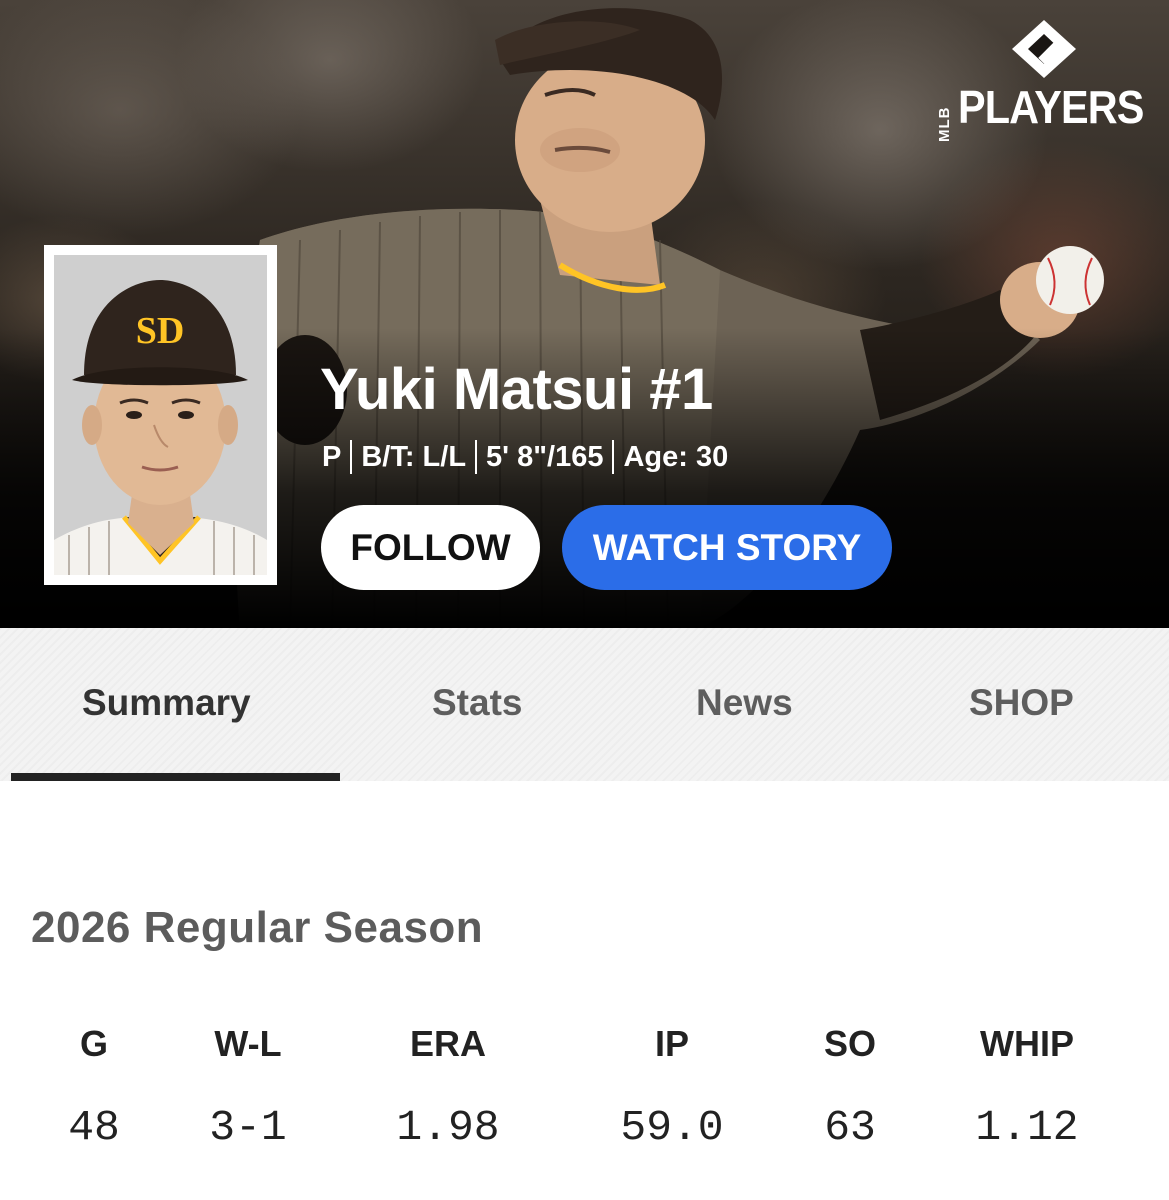 The image size is (1169, 1200). I want to click on stat-label: ERA, so click(447, 1043).